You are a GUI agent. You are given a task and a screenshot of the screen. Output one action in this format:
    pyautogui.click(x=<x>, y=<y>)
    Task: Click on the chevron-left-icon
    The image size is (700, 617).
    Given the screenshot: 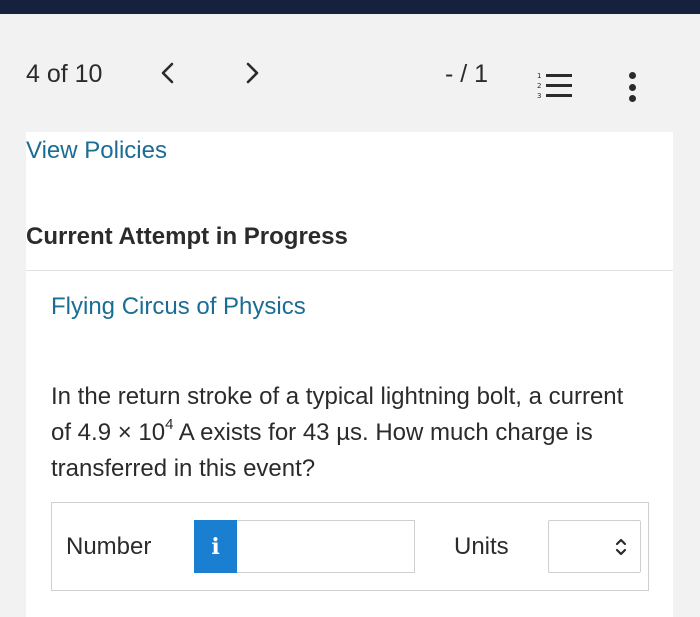 What is the action you would take?
    pyautogui.click(x=167, y=73)
    